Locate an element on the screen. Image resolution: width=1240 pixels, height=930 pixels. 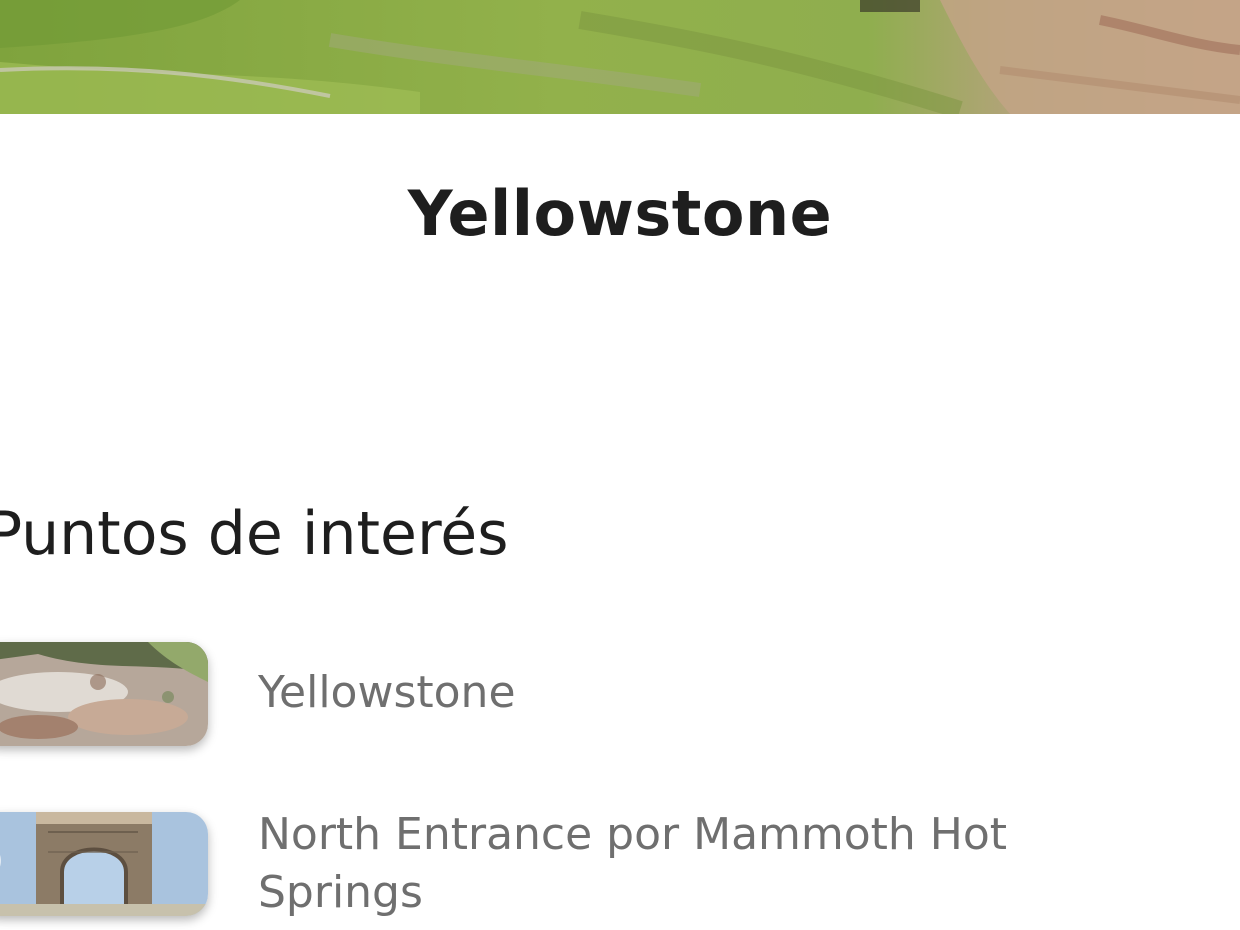
hero-image is located at coordinates (620, 57).